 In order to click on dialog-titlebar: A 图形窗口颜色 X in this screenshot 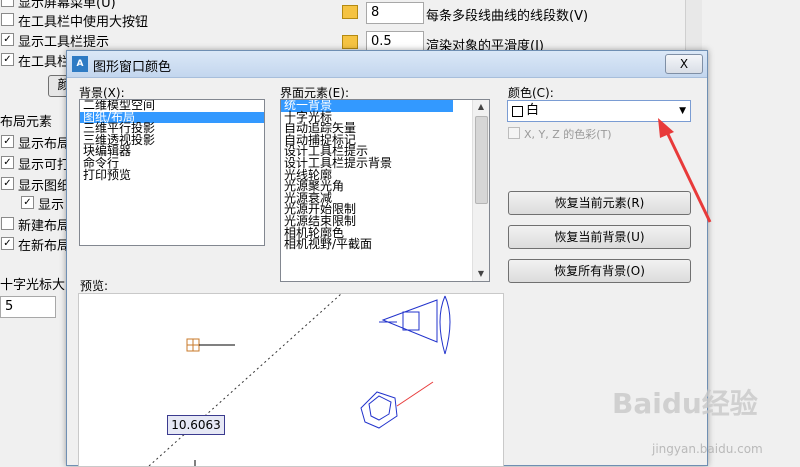, I will do `click(387, 64)`.